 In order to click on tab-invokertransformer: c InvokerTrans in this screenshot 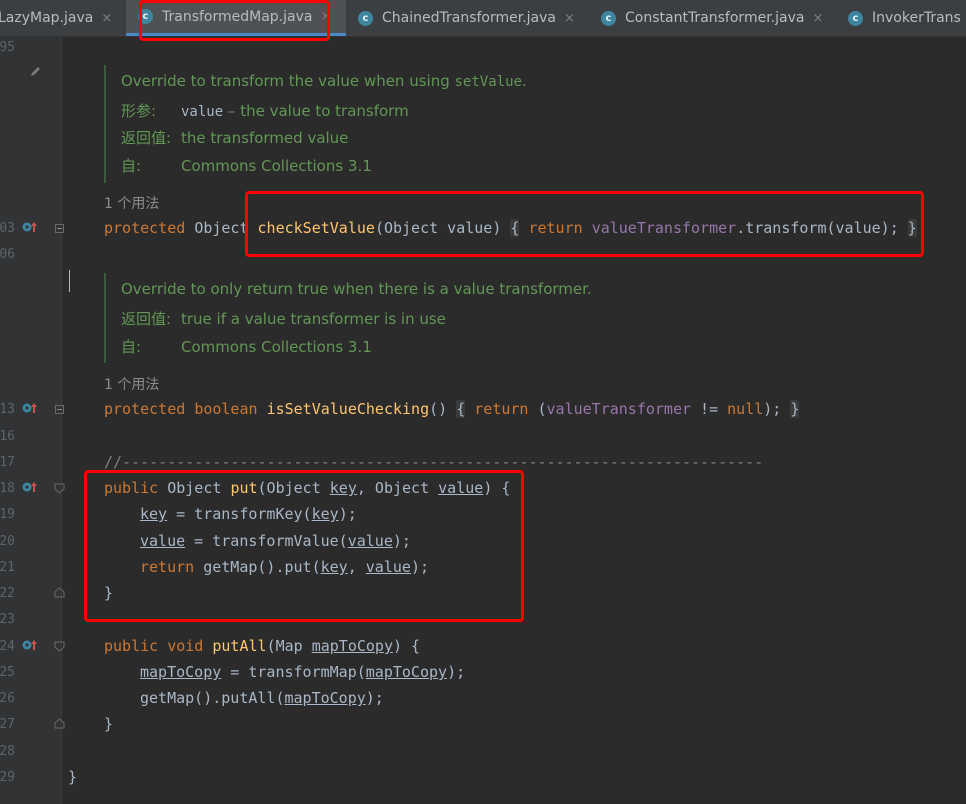, I will do `click(902, 18)`.